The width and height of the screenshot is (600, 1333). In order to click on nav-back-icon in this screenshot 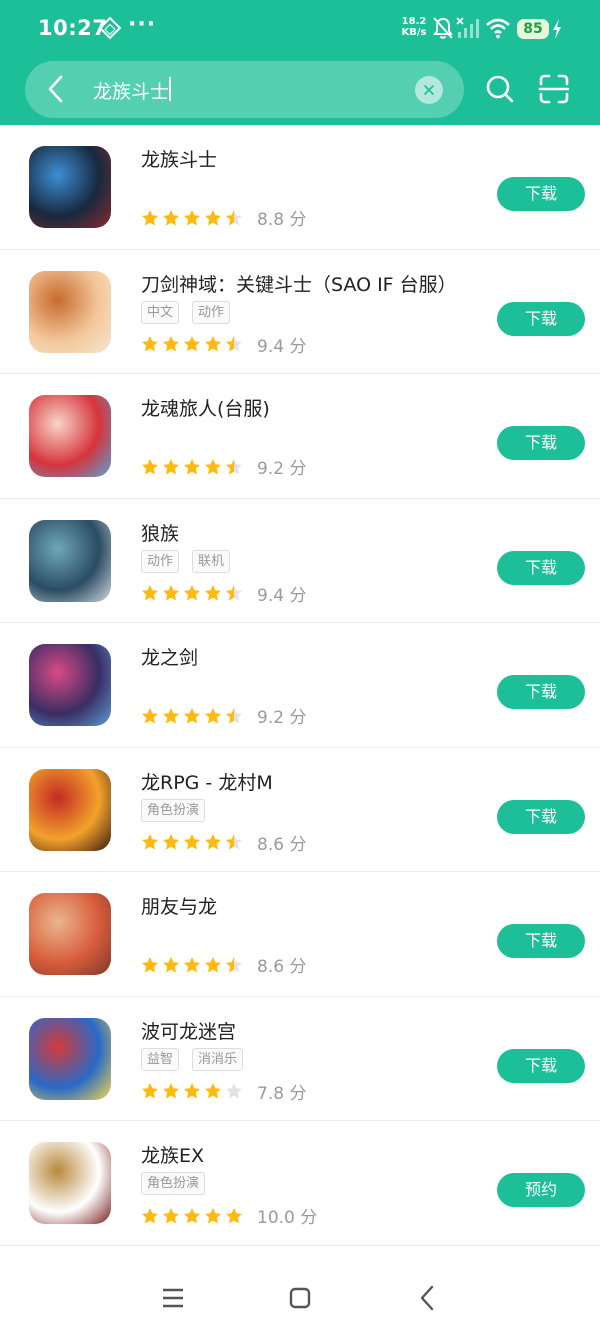, I will do `click(427, 1298)`.